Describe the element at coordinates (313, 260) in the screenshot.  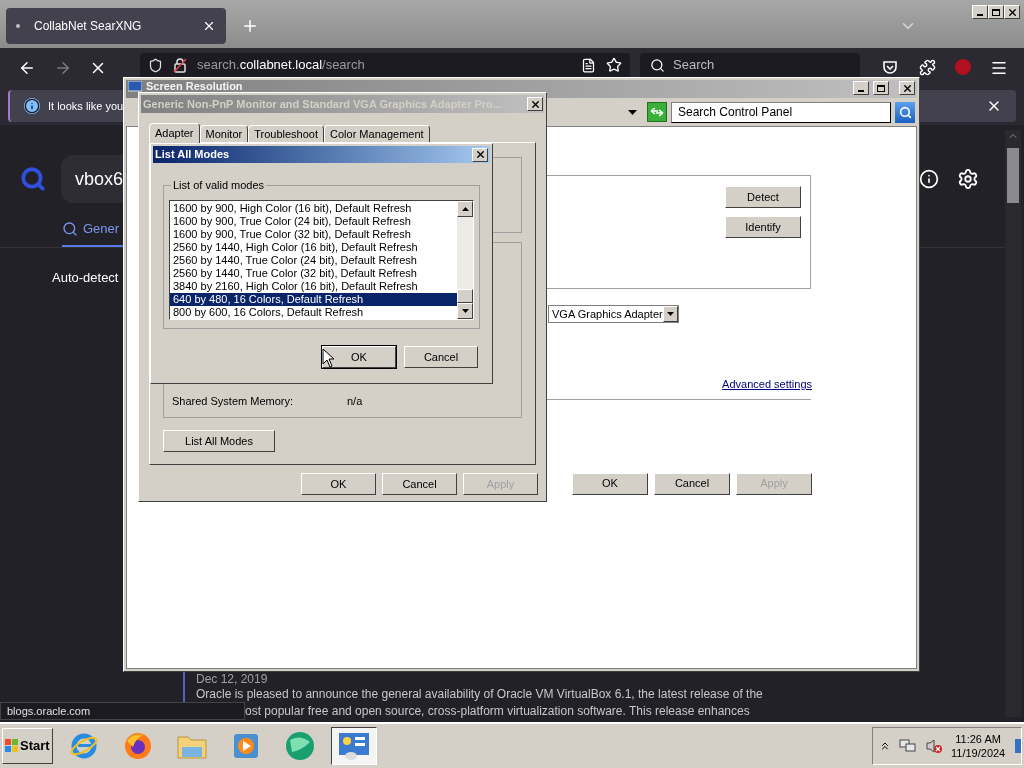
I see `mode-item: 2560 by 1440, True Color (24 bit), Default Refresh` at that location.